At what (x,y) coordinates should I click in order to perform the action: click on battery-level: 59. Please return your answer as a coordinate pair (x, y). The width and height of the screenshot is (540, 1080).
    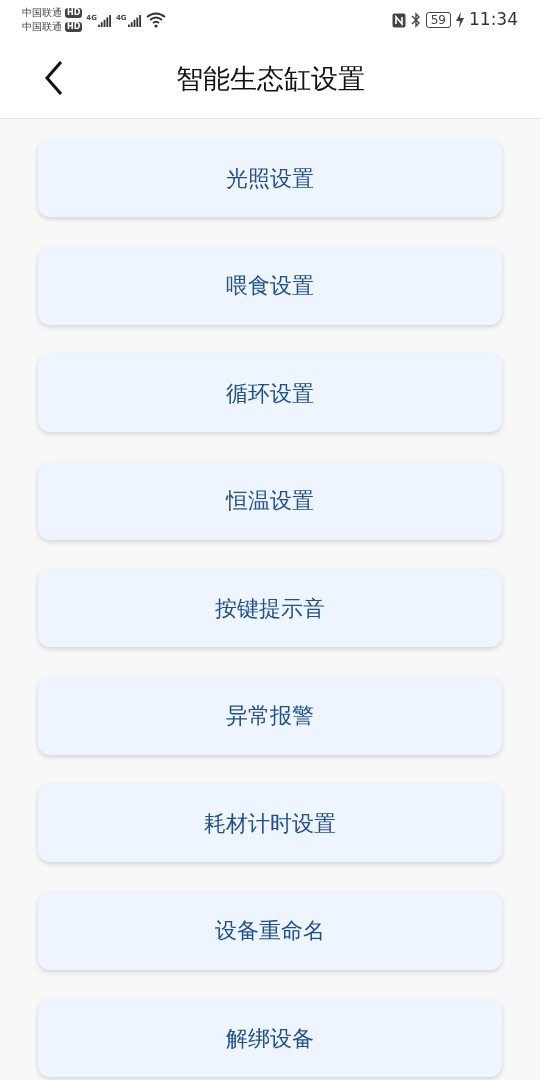
    Looking at the image, I should click on (438, 20).